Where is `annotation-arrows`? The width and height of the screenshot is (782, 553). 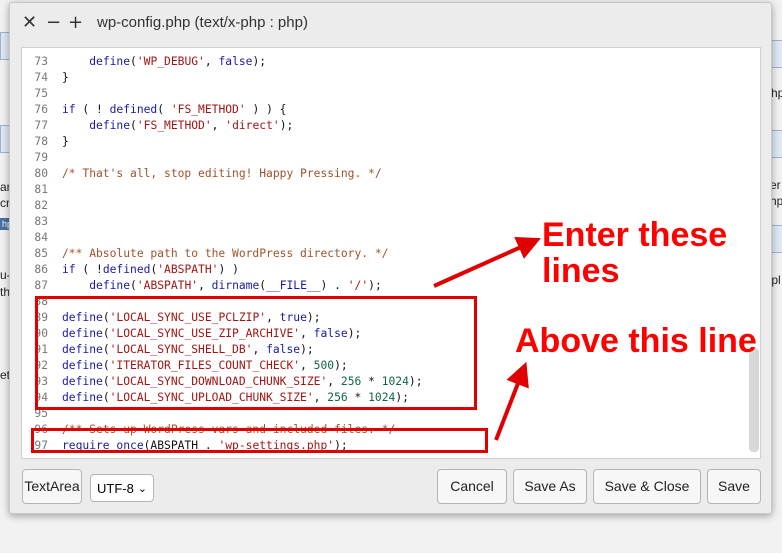
annotation-arrows is located at coordinates (487, 338).